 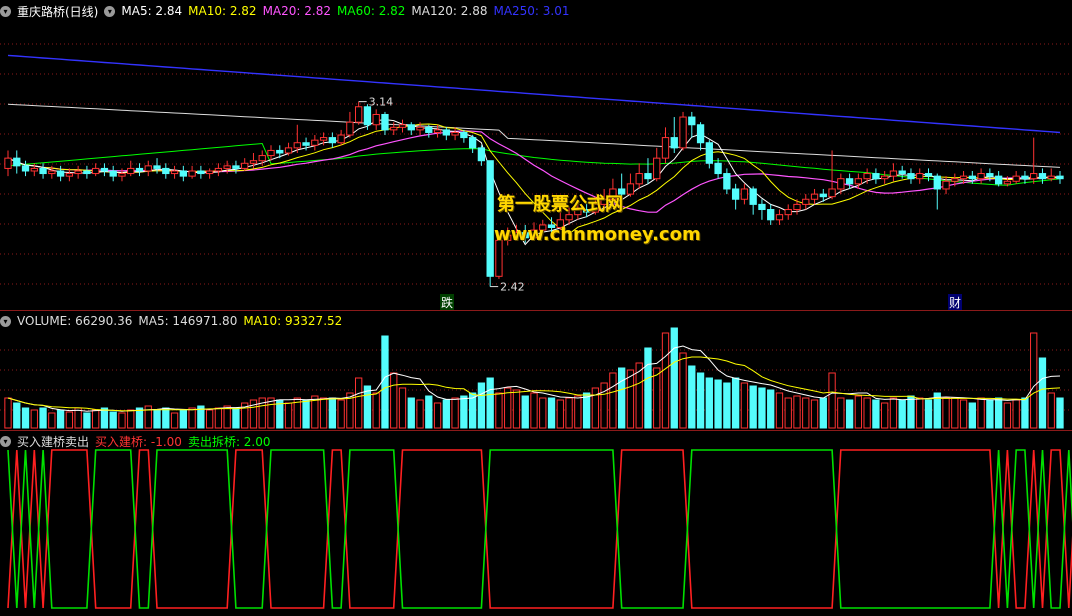 What do you see at coordinates (597, 234) in the screenshot?
I see `watermark-url: www.chnmoney.com` at bounding box center [597, 234].